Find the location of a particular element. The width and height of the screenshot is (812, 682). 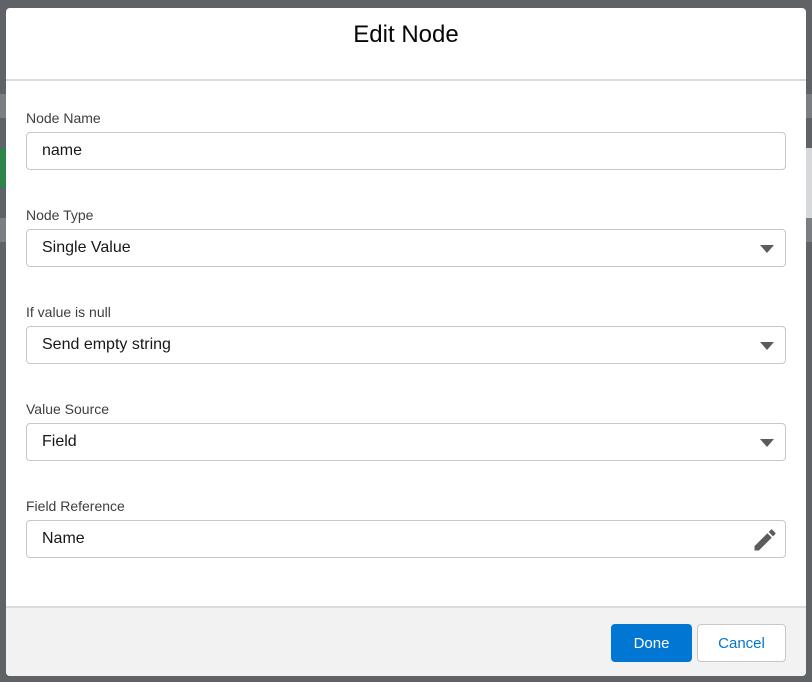

value-source-label: Value Source is located at coordinates (68, 409).